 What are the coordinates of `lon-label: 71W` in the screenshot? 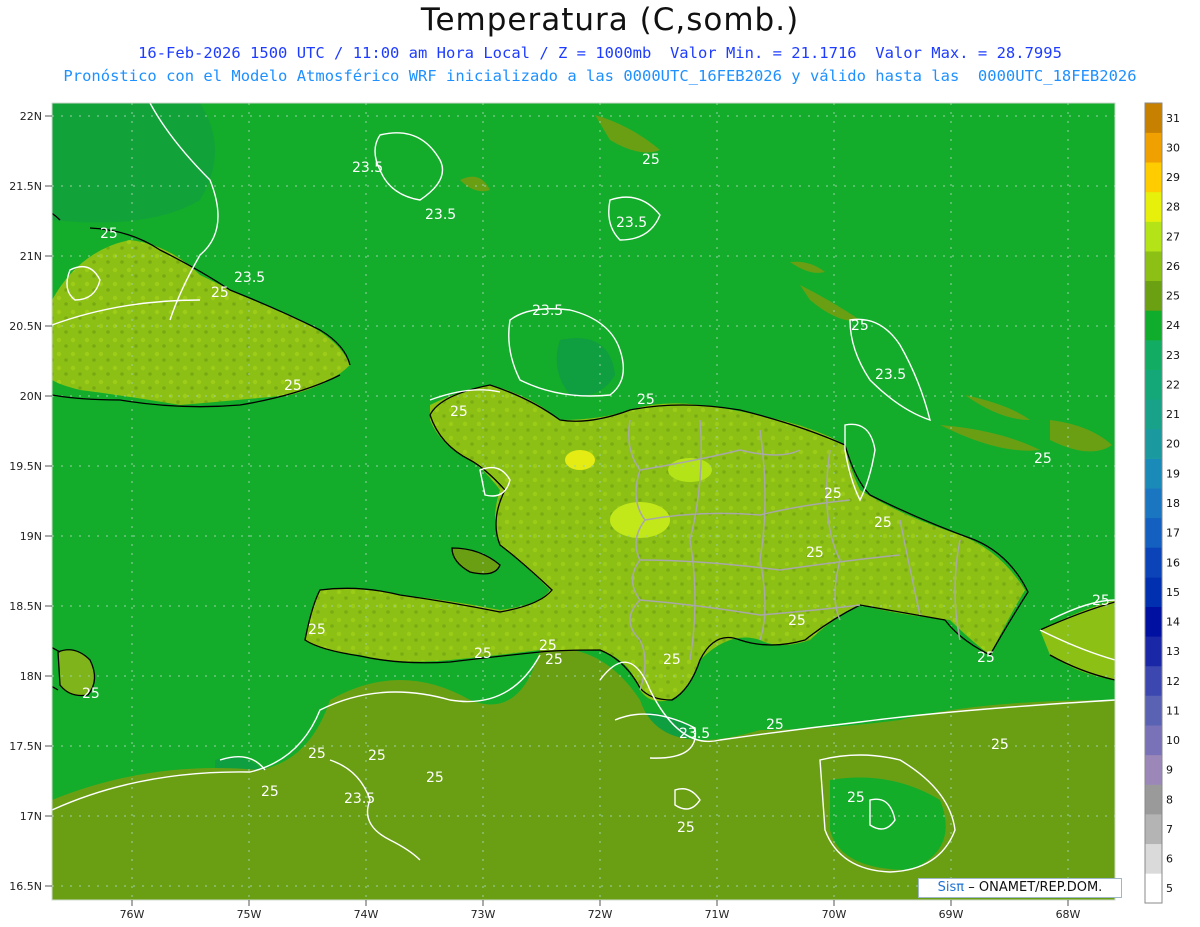 It's located at (717, 914).